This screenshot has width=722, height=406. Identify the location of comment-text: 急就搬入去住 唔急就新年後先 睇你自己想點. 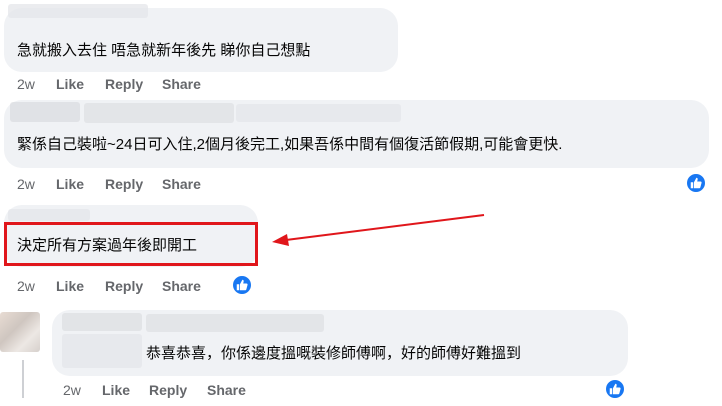
(164, 50).